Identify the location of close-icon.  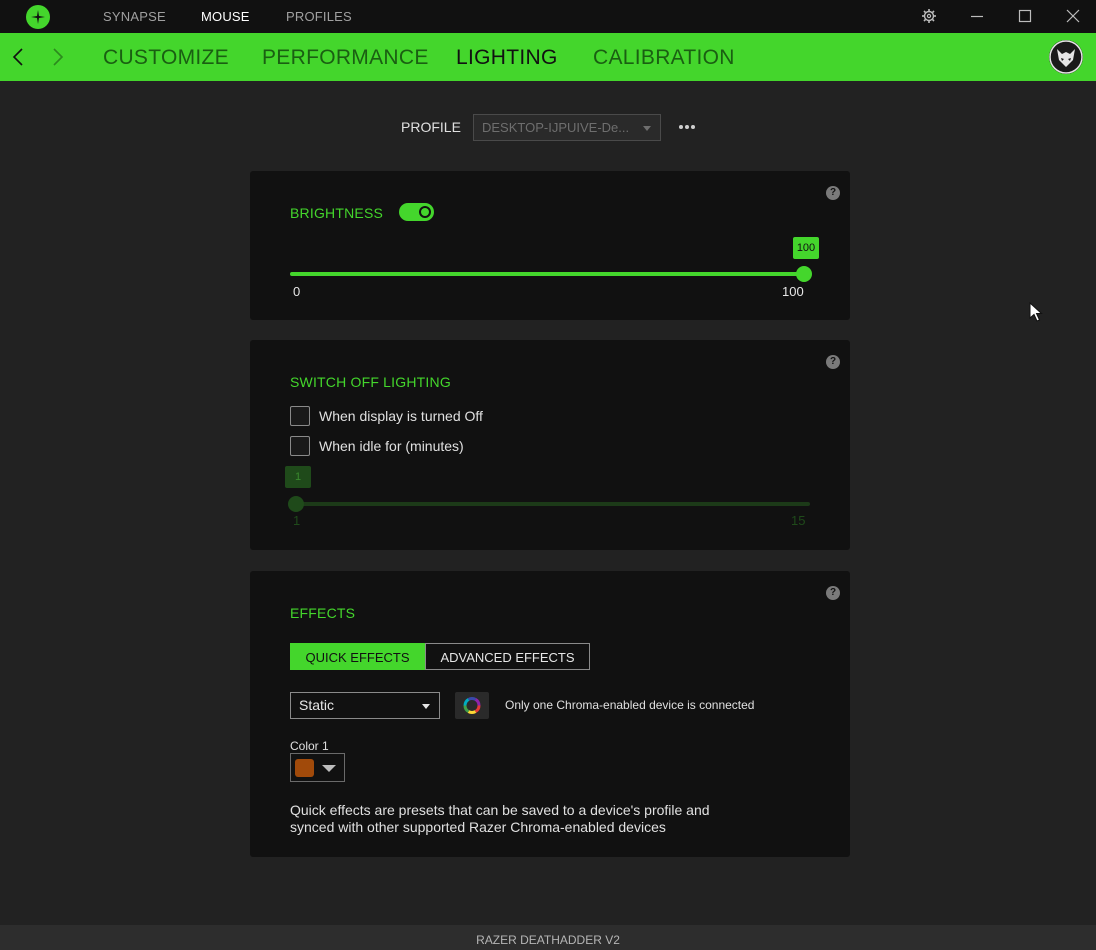
(1073, 16).